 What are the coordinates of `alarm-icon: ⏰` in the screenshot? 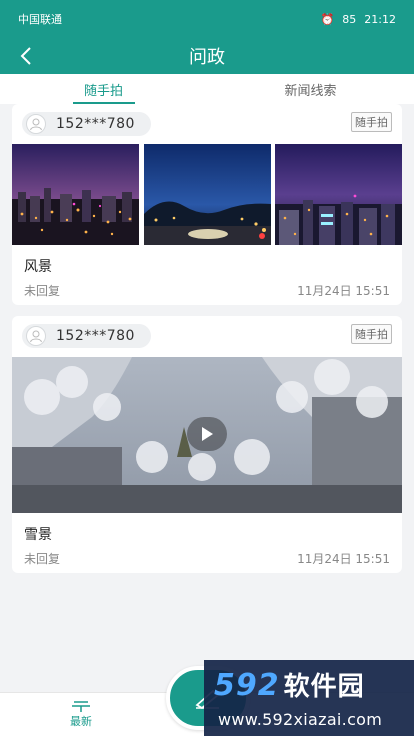 It's located at (327, 19).